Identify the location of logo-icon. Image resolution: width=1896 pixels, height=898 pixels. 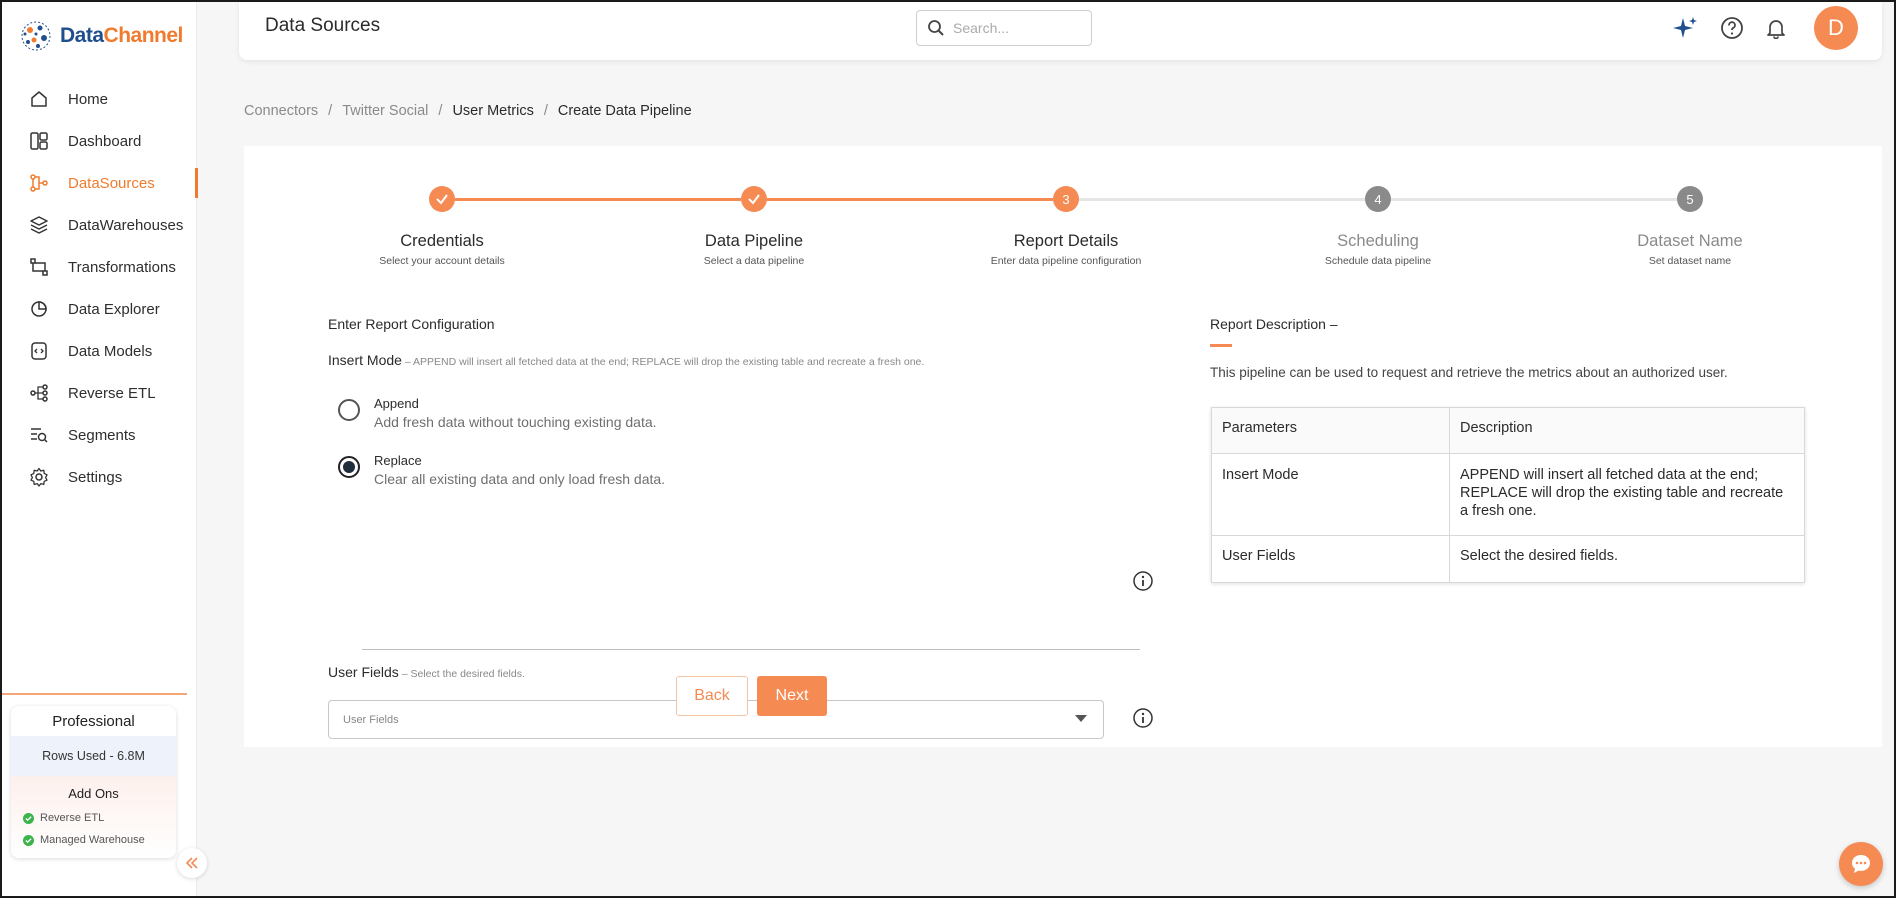
(36, 36).